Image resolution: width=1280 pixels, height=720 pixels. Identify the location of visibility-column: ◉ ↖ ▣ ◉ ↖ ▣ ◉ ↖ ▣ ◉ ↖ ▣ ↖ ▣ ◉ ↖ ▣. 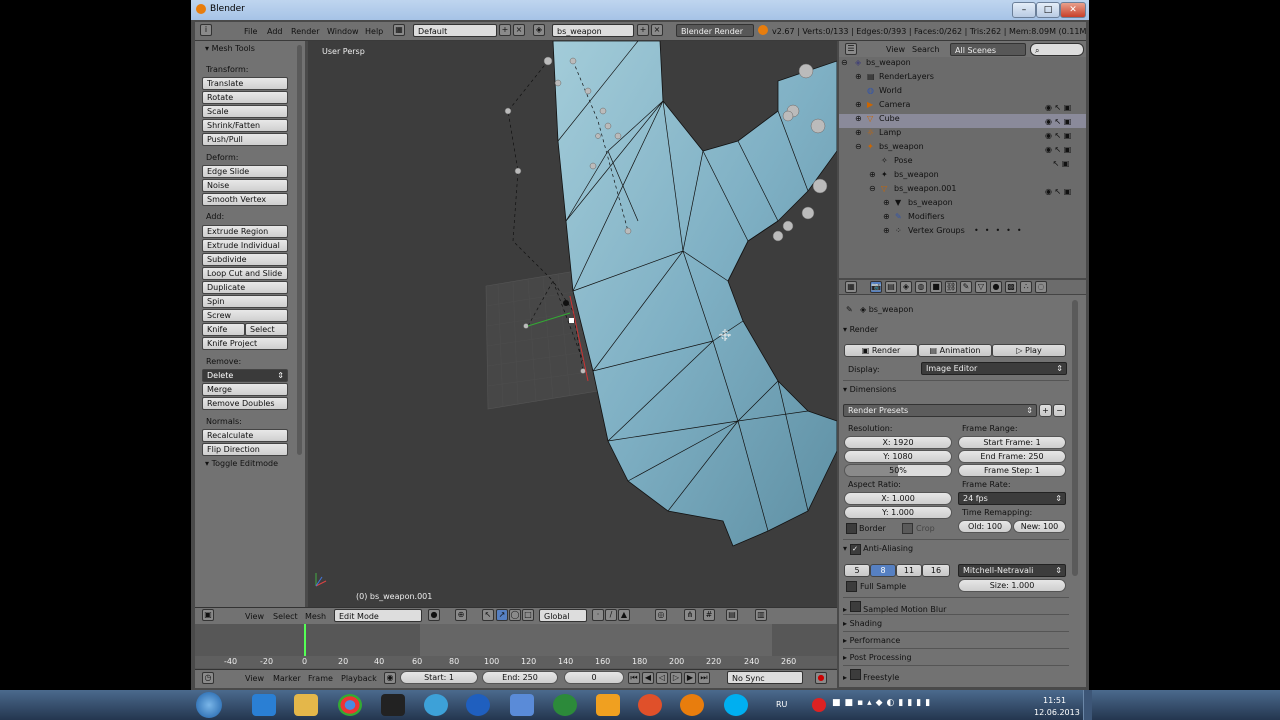
(1058, 150).